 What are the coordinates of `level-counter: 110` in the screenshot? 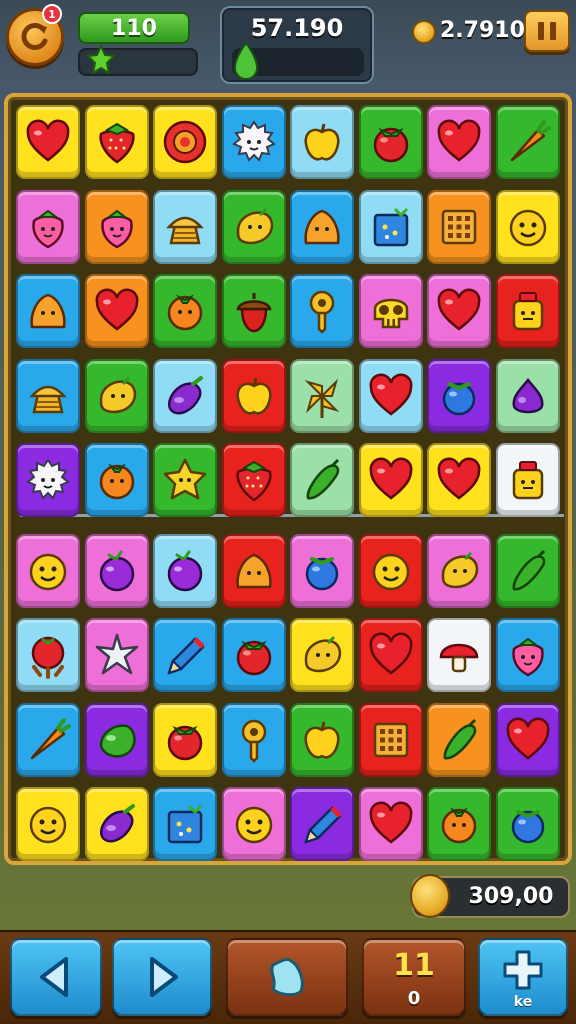 It's located at (134, 28).